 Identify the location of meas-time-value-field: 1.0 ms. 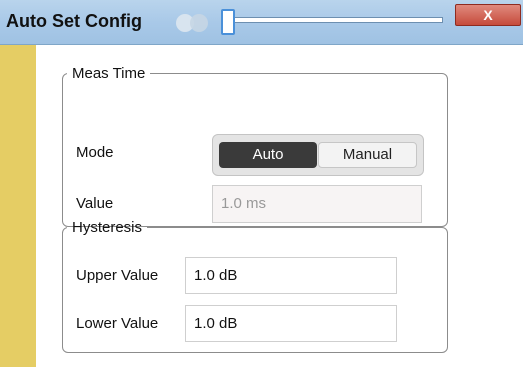
(317, 204).